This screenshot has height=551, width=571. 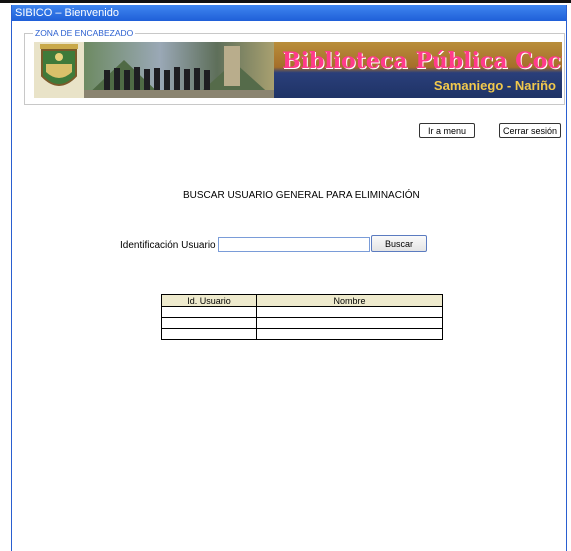 I want to click on municipal-crest-image, so click(x=59, y=70).